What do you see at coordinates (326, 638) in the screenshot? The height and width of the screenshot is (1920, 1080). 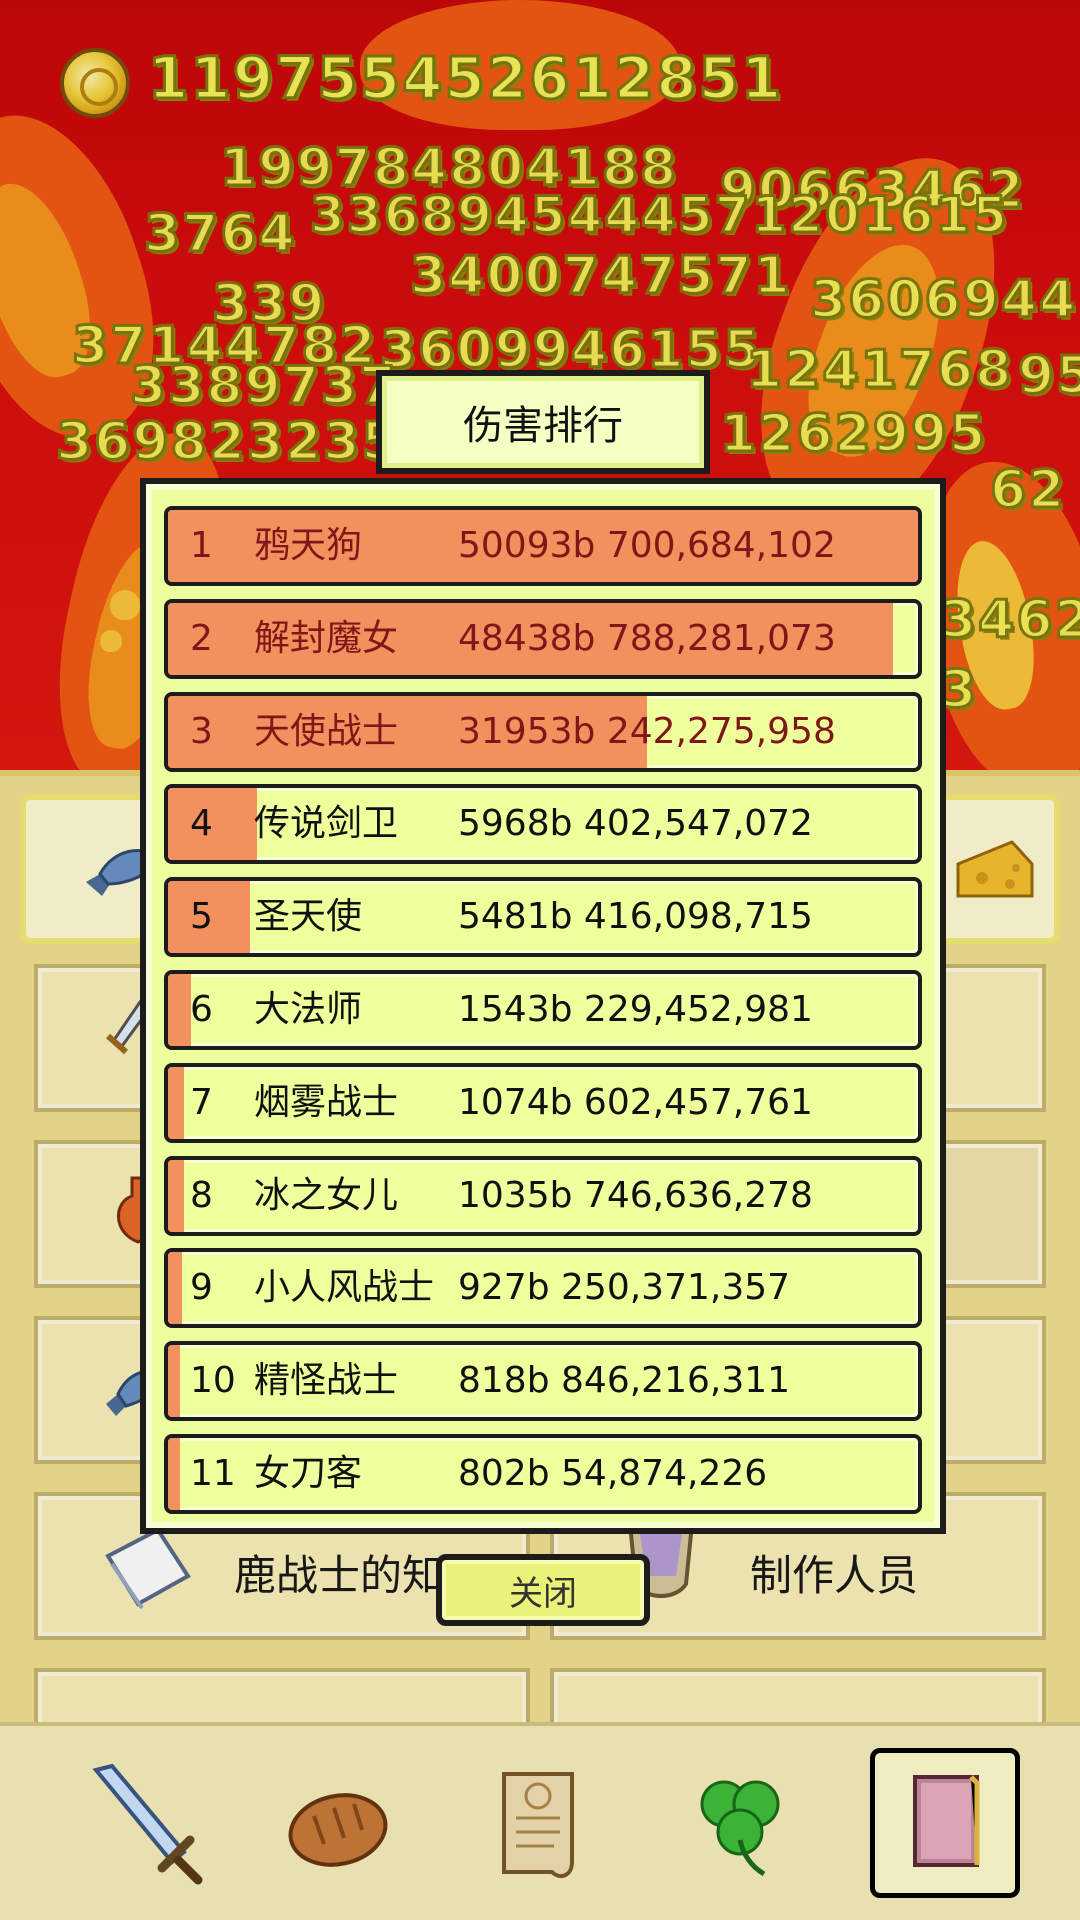 I see `hero-name: 解封魔女` at bounding box center [326, 638].